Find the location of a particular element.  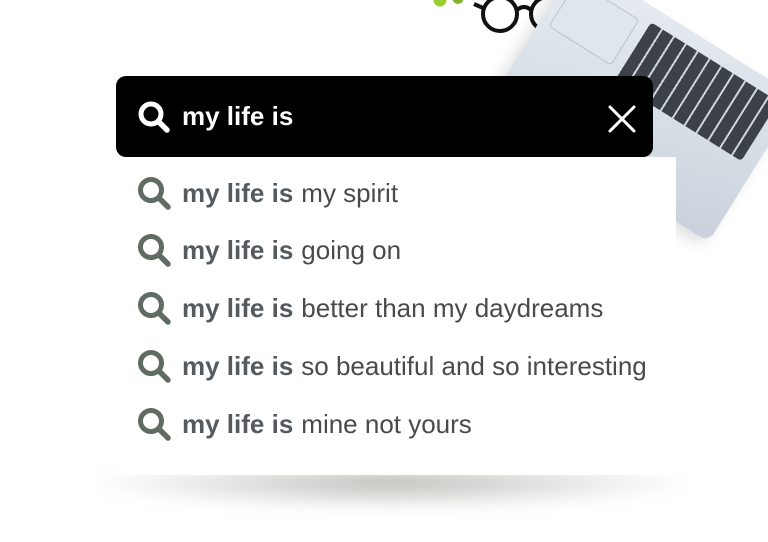

search-input is located at coordinates (382, 116).